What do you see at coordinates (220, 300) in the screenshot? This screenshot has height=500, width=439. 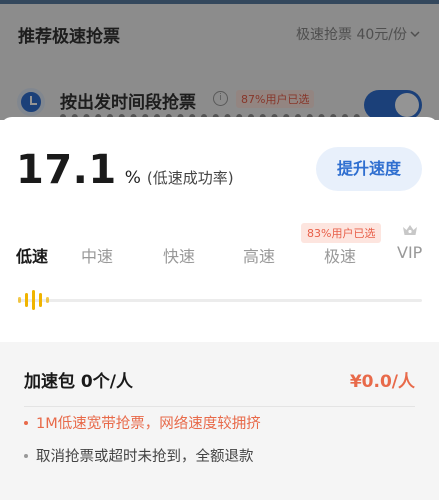 I see `speed-slider-track` at bounding box center [220, 300].